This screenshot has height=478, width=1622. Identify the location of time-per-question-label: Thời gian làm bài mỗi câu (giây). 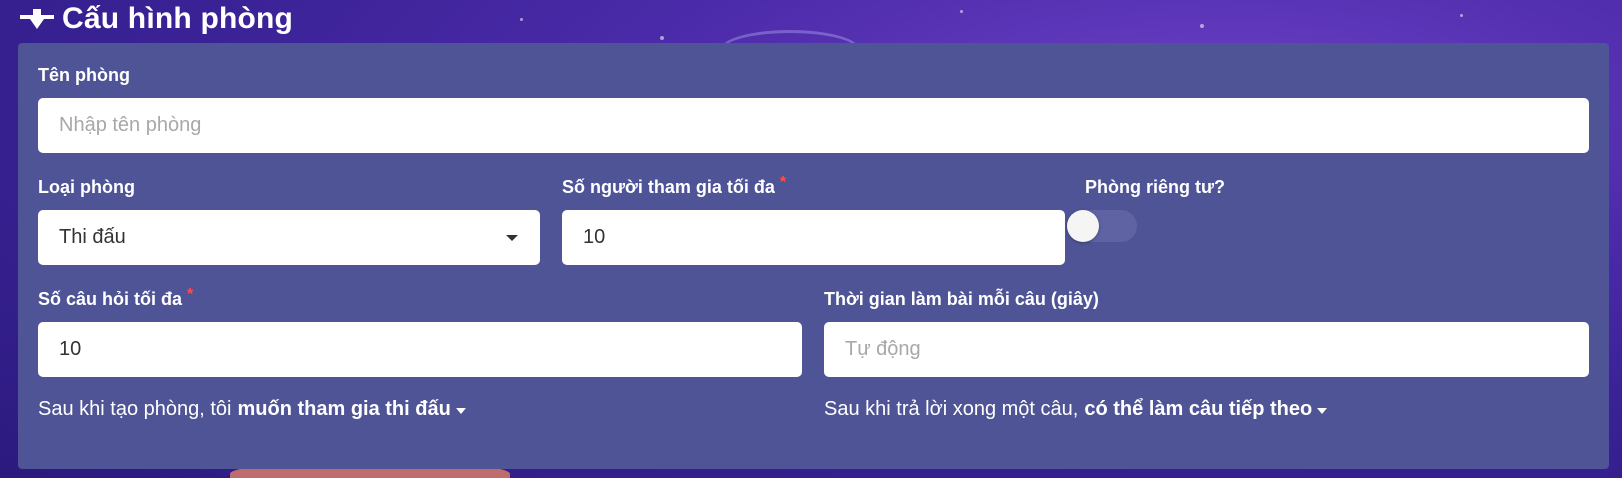
(961, 299).